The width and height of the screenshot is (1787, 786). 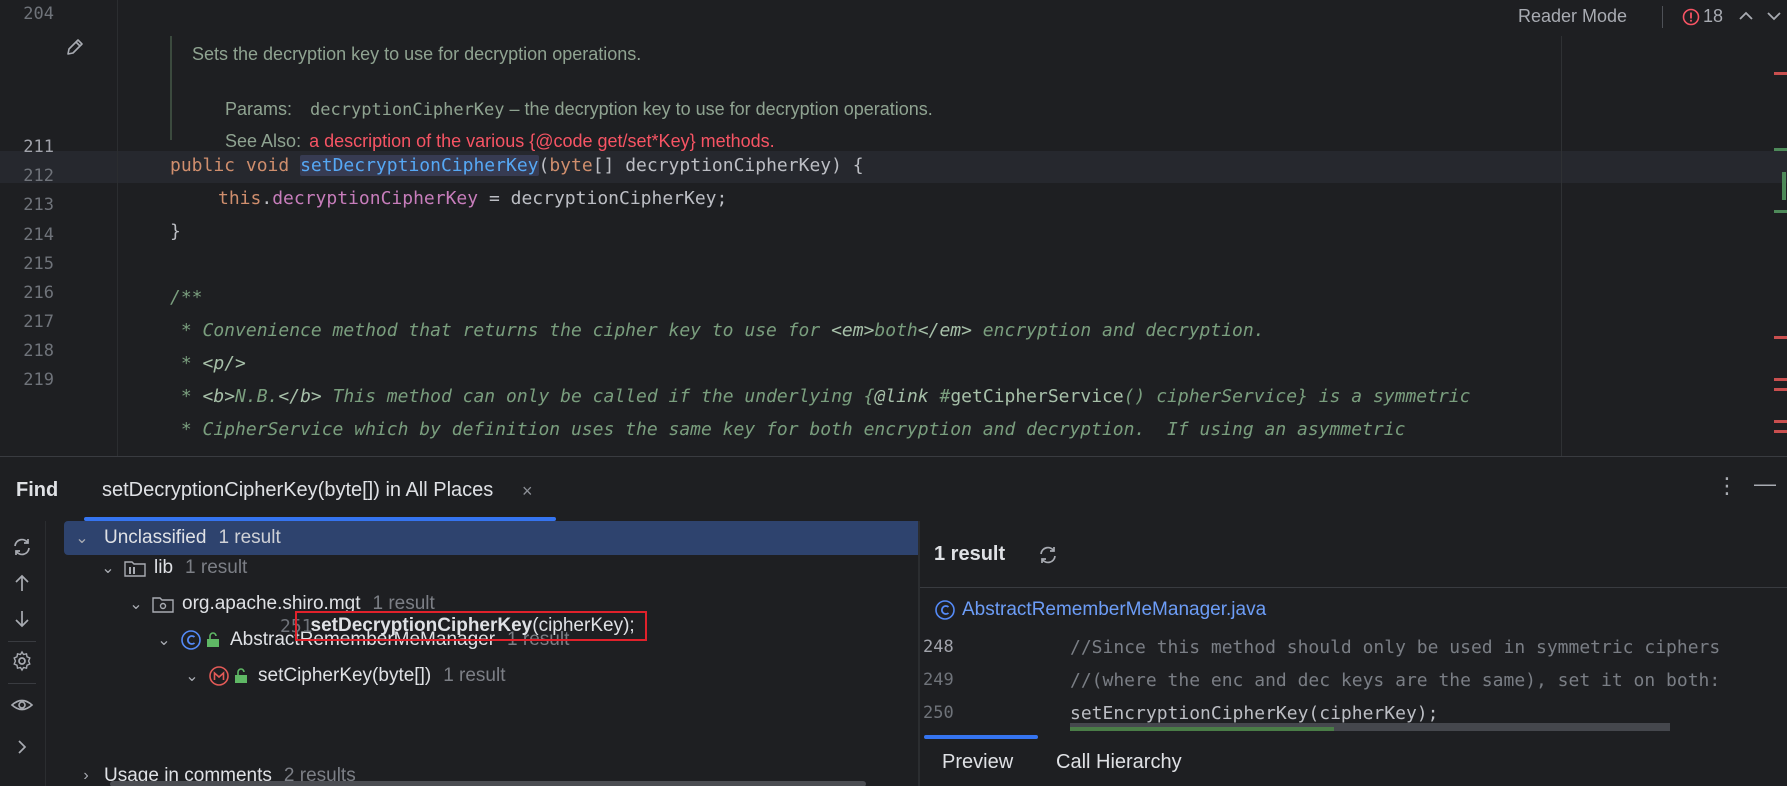 What do you see at coordinates (1118, 330) in the screenshot?
I see `comment-text: encryption and decryption.` at bounding box center [1118, 330].